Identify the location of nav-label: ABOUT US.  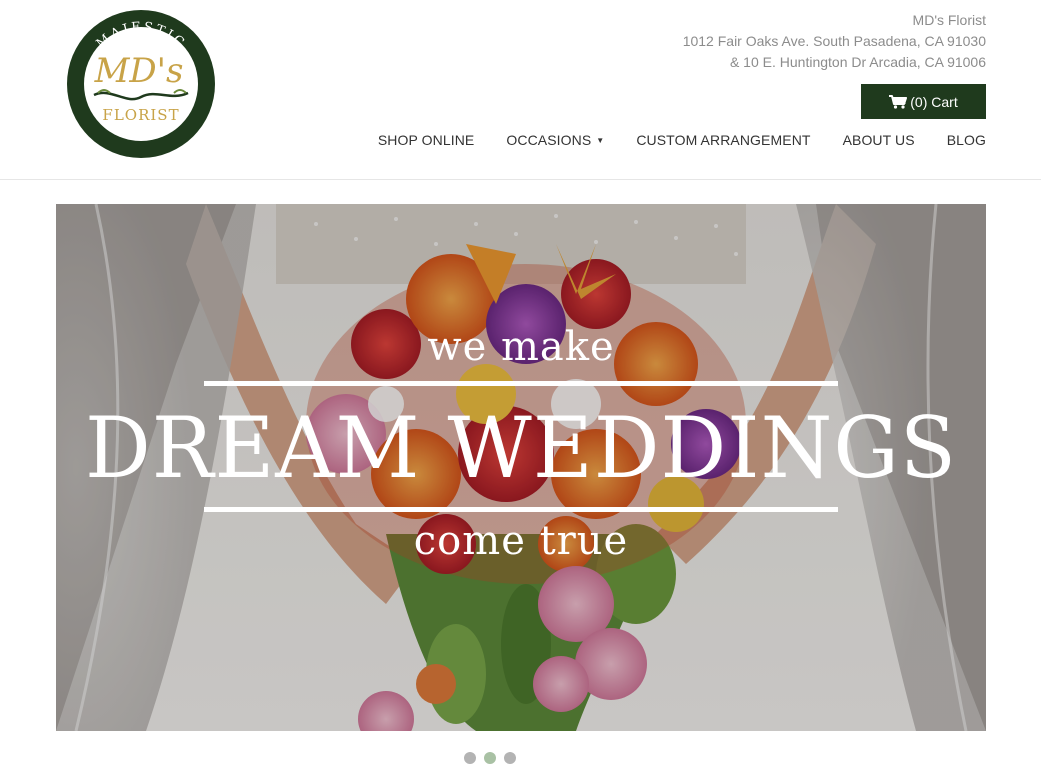
(878, 140).